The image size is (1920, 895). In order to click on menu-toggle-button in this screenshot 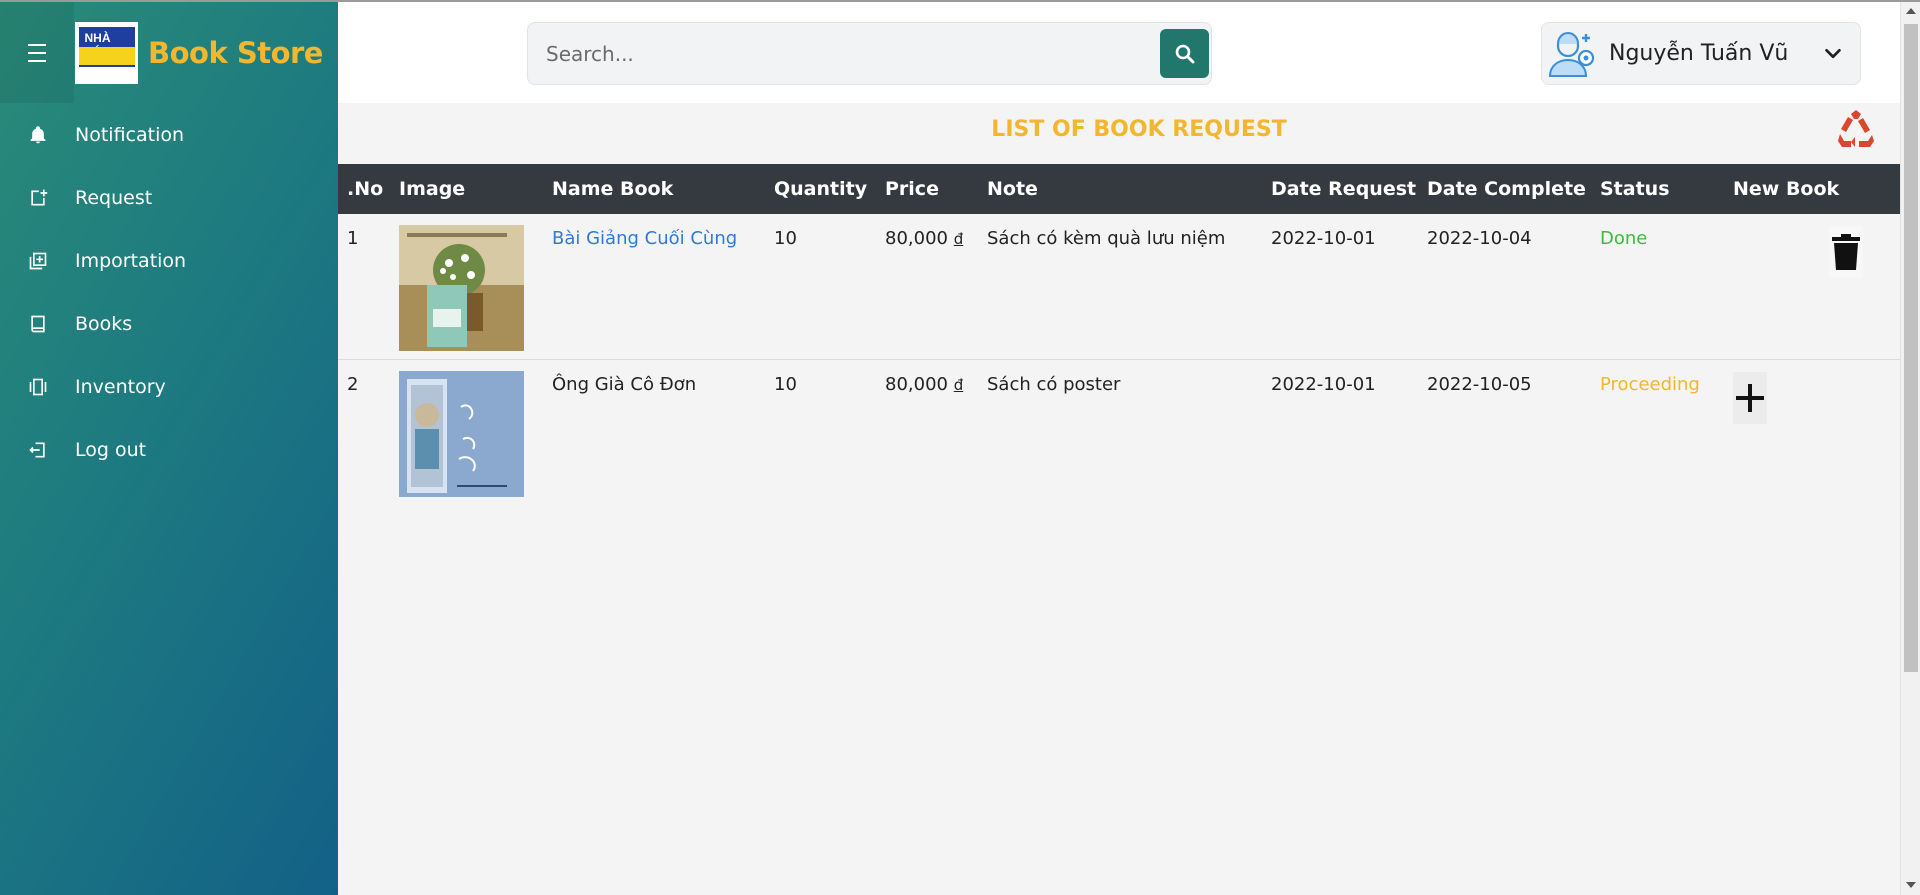, I will do `click(37, 52)`.